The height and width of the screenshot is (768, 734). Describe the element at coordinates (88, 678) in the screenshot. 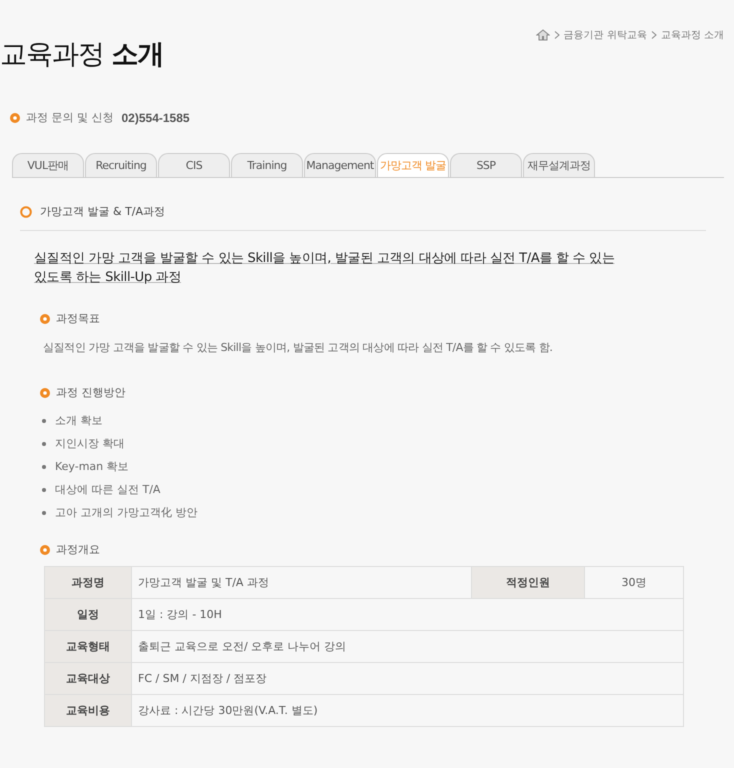

I see `table-header-cell: 교육대상` at that location.